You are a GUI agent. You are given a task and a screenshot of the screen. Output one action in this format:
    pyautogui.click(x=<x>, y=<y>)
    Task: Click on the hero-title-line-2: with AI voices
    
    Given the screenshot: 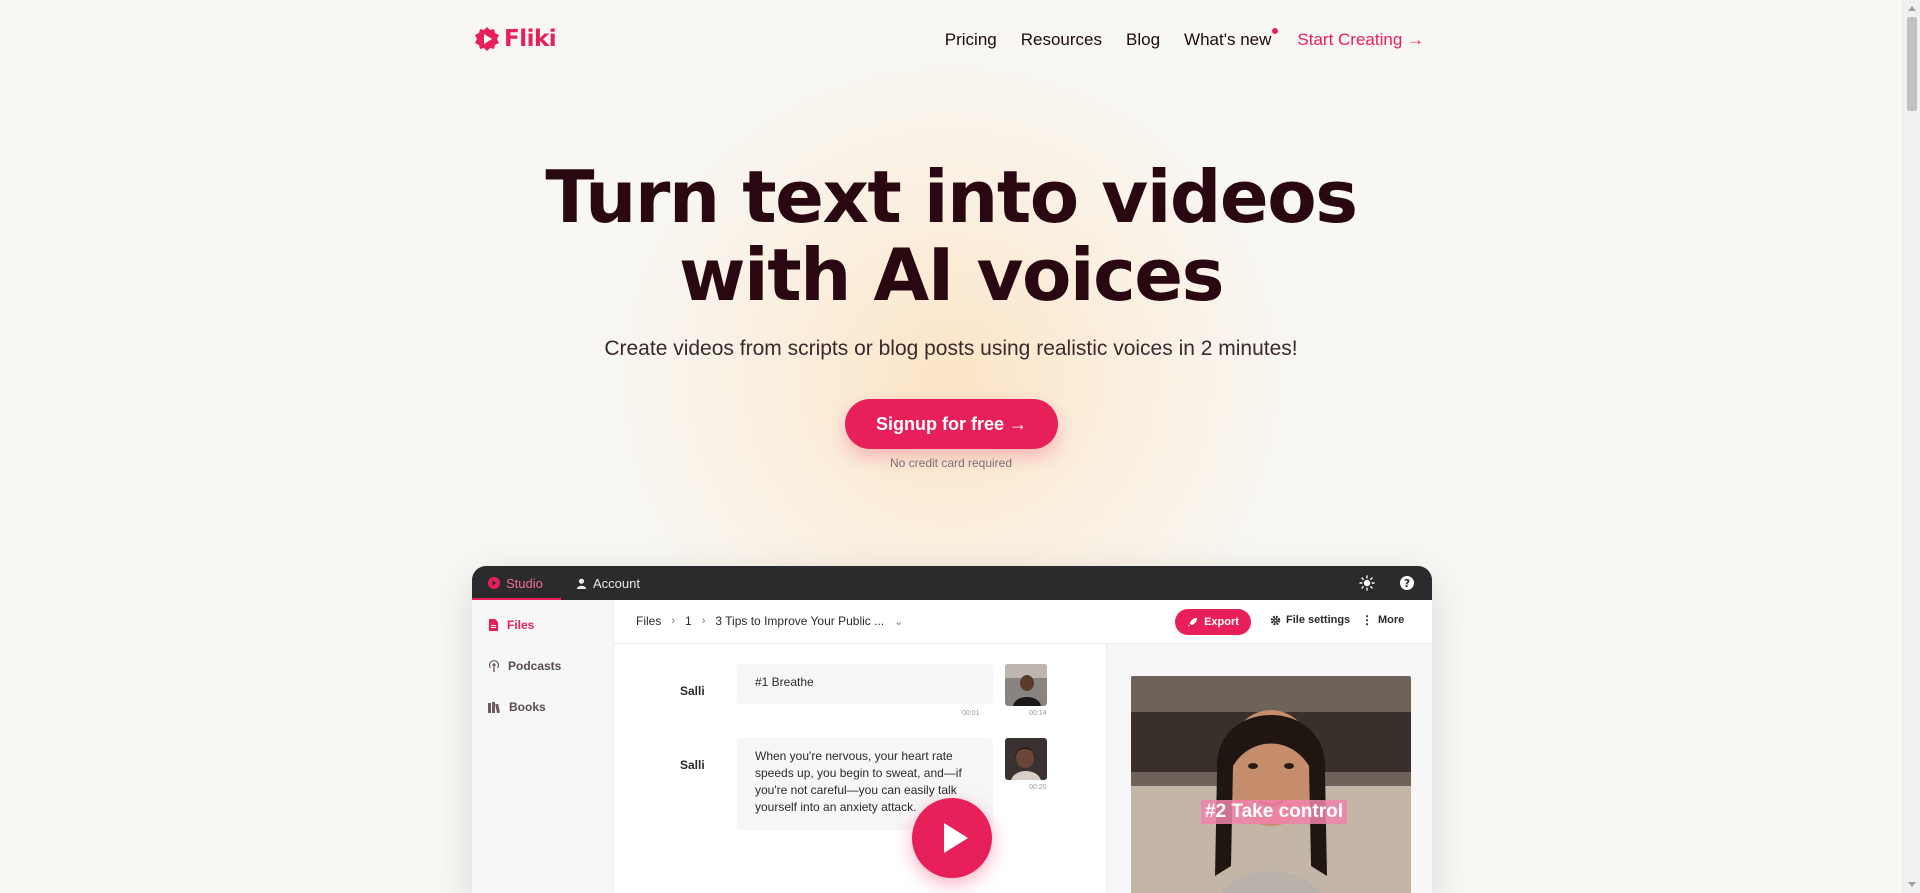 What is the action you would take?
    pyautogui.click(x=951, y=275)
    